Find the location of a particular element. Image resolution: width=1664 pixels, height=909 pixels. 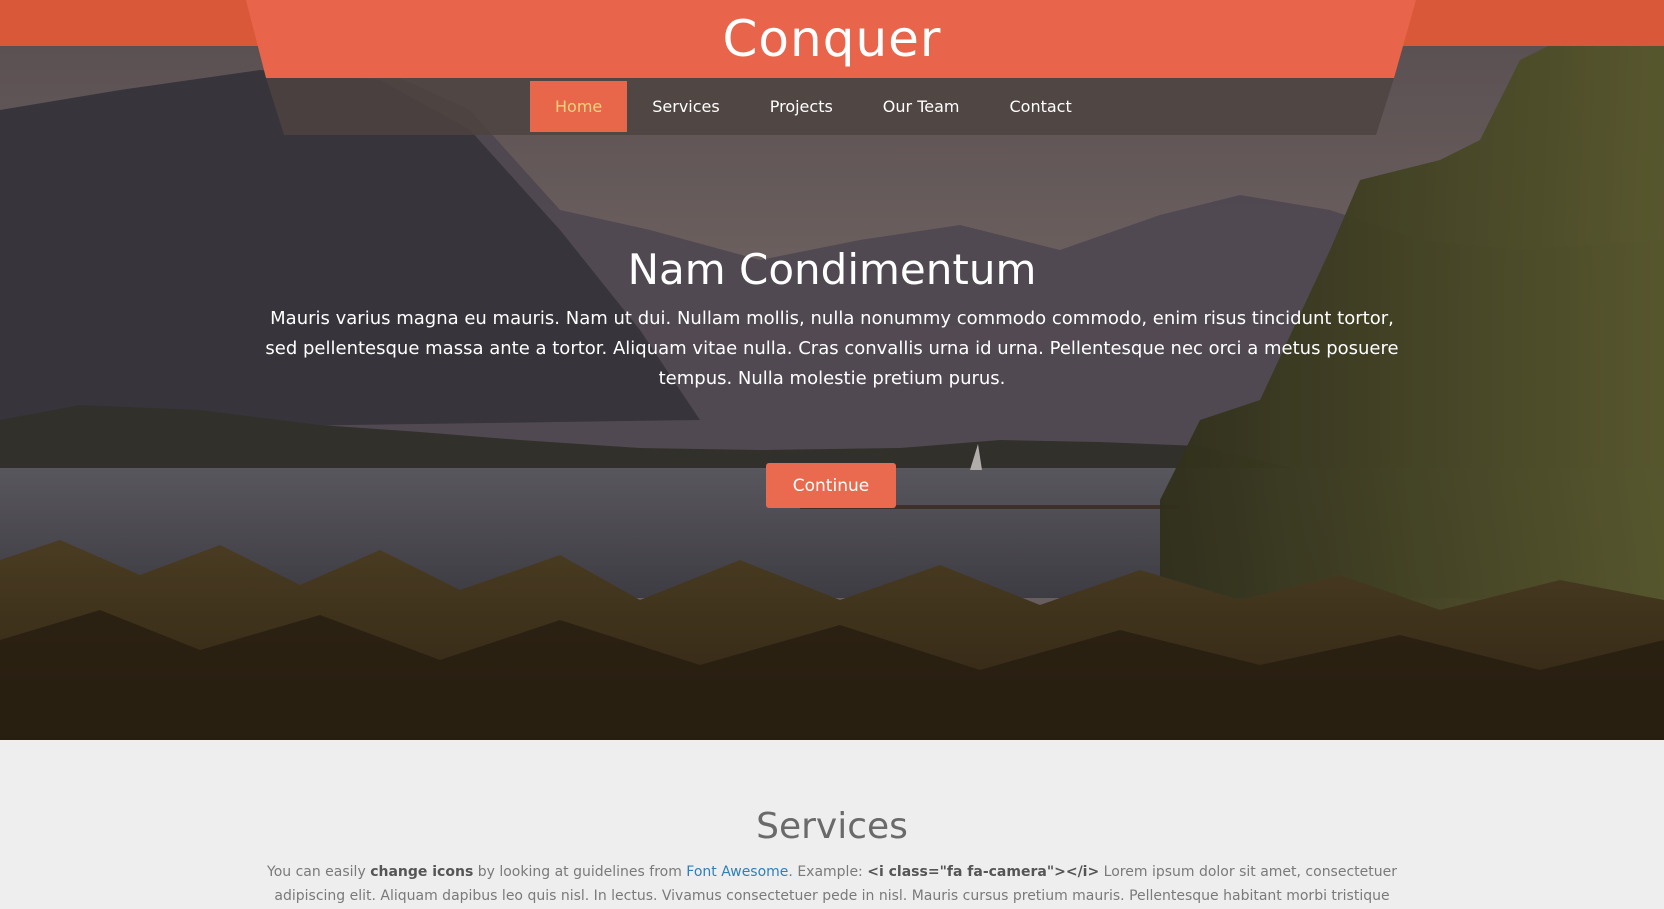

services-intro-bold-1: change icons is located at coordinates (422, 872).